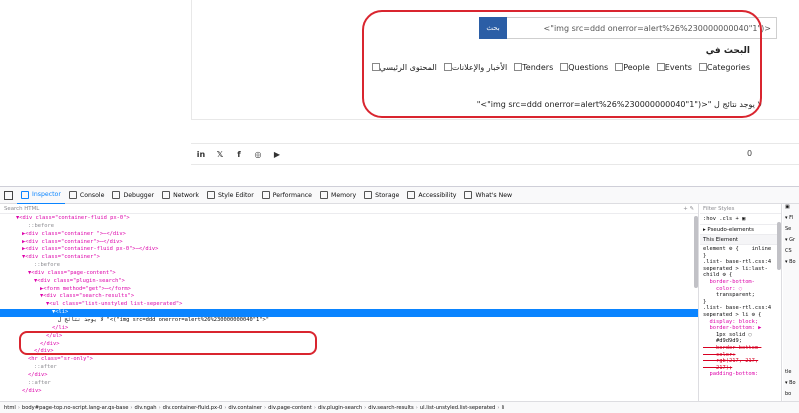 Image resolution: width=799 pixels, height=413 pixels. I want to click on side-panel-item: ▾ Fl, so click(791, 220).